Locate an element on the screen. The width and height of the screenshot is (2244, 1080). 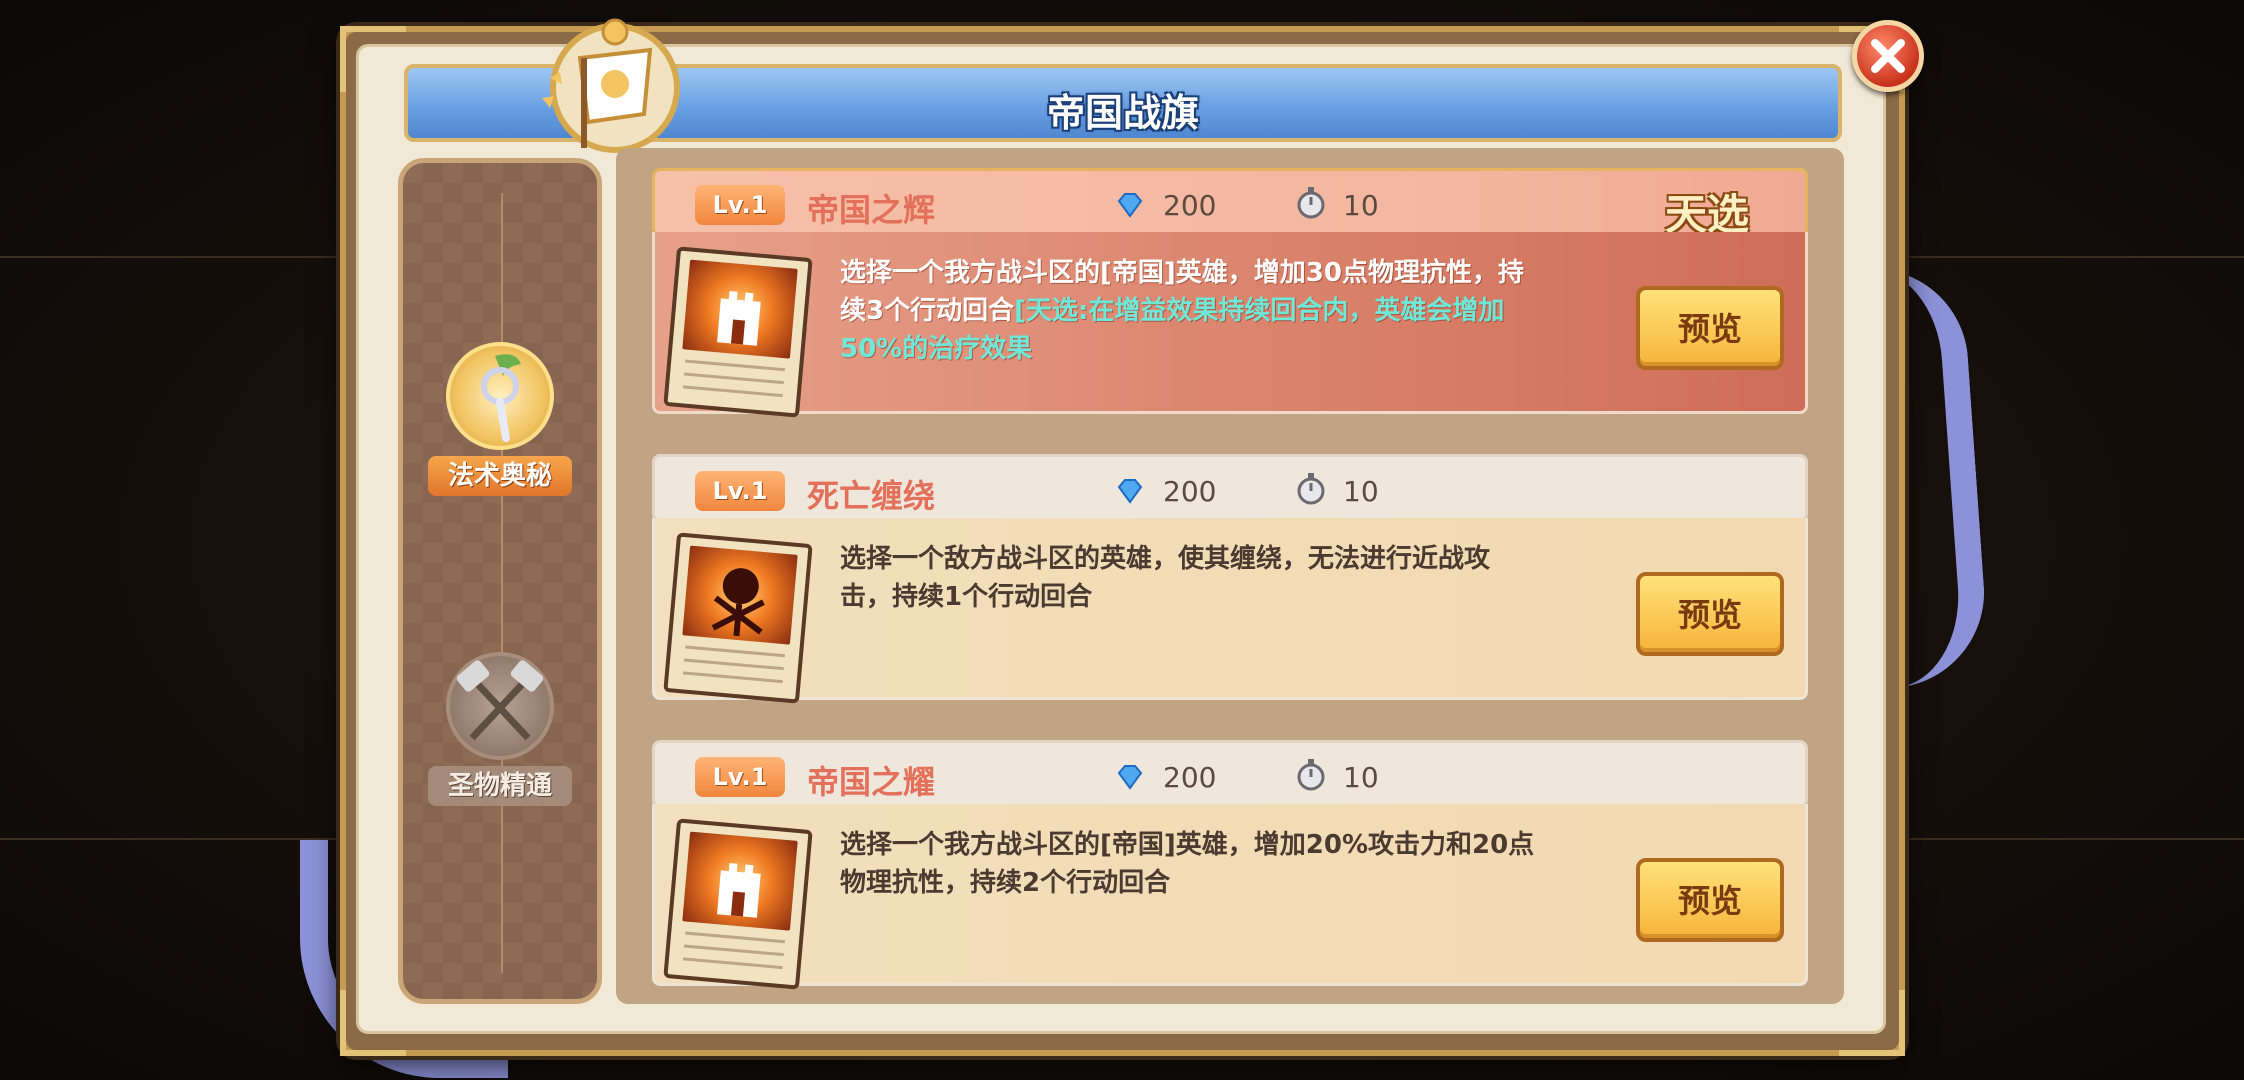
skill-card-header: Lv.1 帝国之耀 200 10 is located at coordinates (1230, 774).